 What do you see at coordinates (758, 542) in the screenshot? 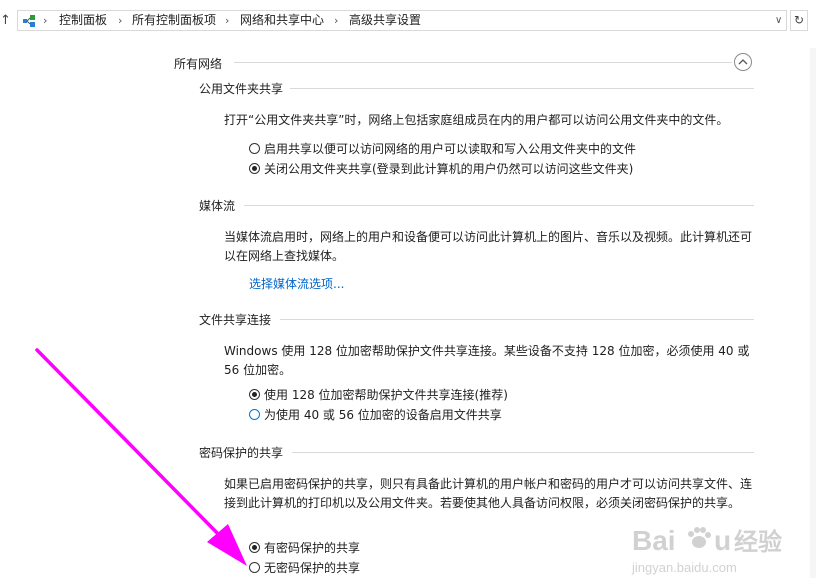
I see `svg-text: 经验` at bounding box center [758, 542].